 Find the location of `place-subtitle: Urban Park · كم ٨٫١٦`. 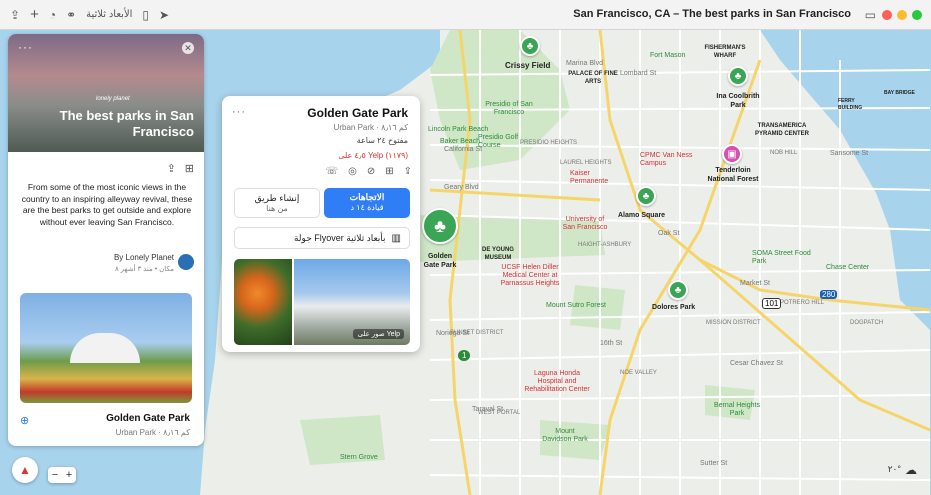

place-subtitle: Urban Park · كم ٨٫١٦ is located at coordinates (152, 432).